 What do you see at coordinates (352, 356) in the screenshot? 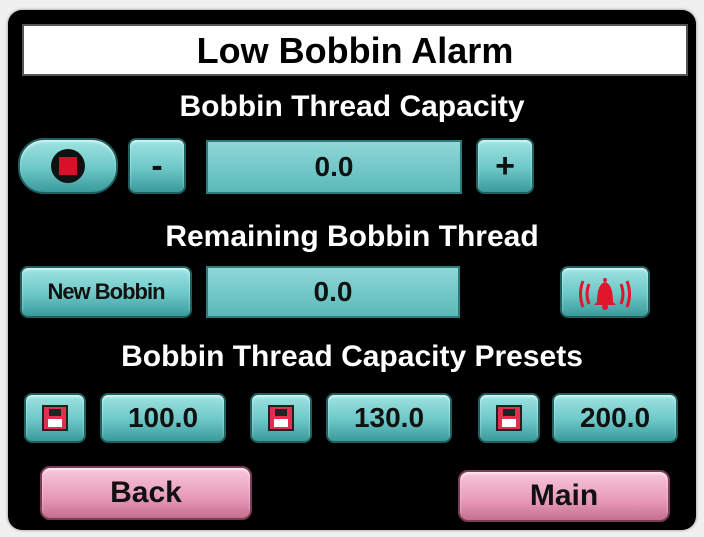
I see `presets-heading: Bobbin Thread Capacity Presets` at bounding box center [352, 356].